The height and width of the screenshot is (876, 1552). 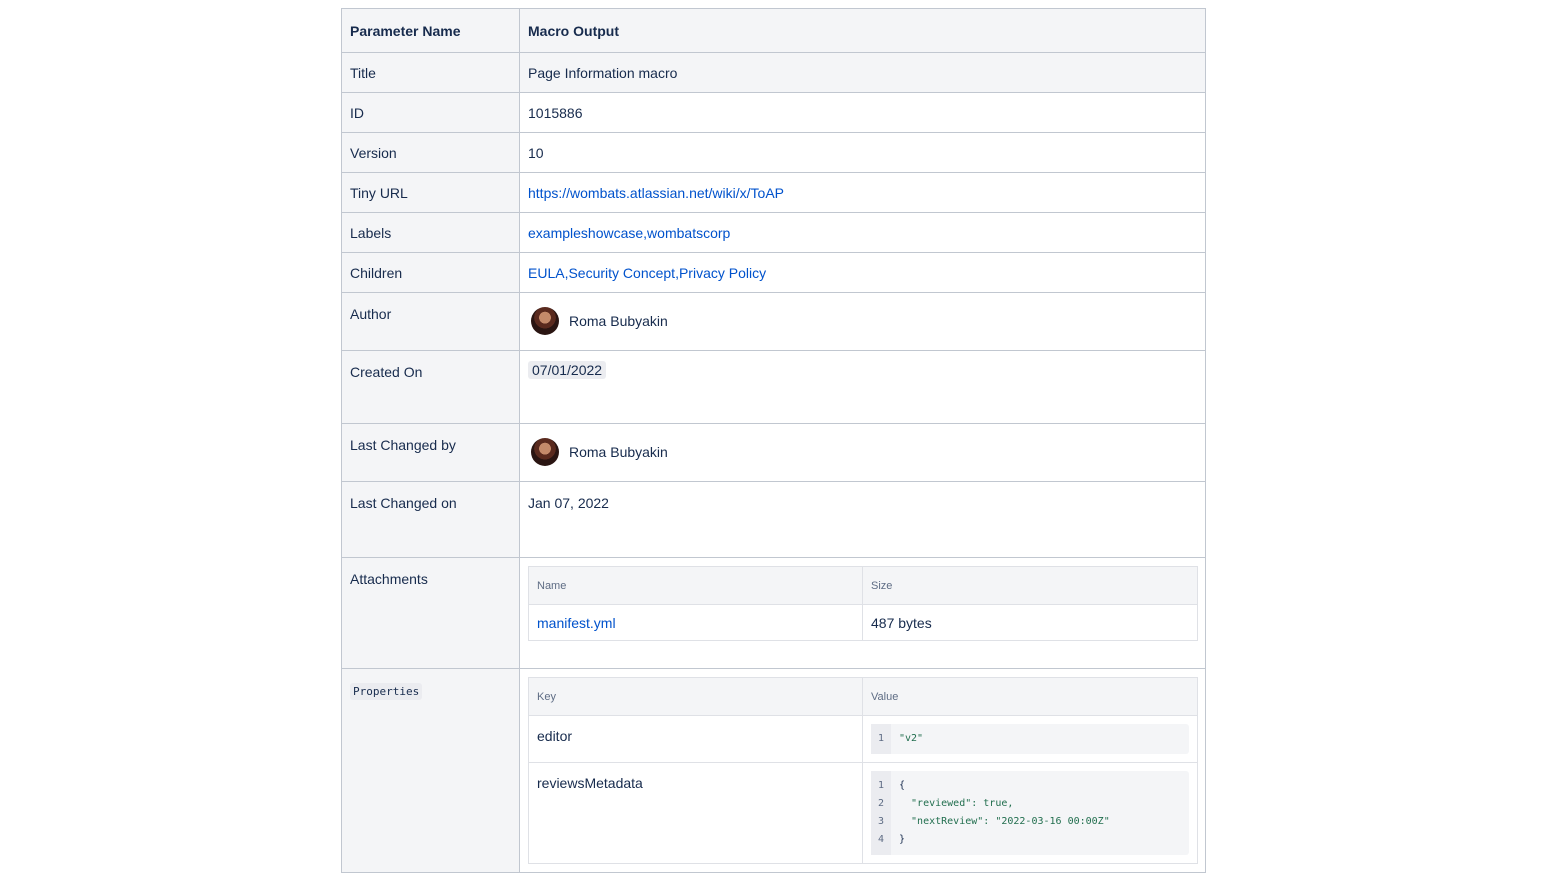 What do you see at coordinates (430, 192) in the screenshot?
I see `param-tiny-url: Tiny URL` at bounding box center [430, 192].